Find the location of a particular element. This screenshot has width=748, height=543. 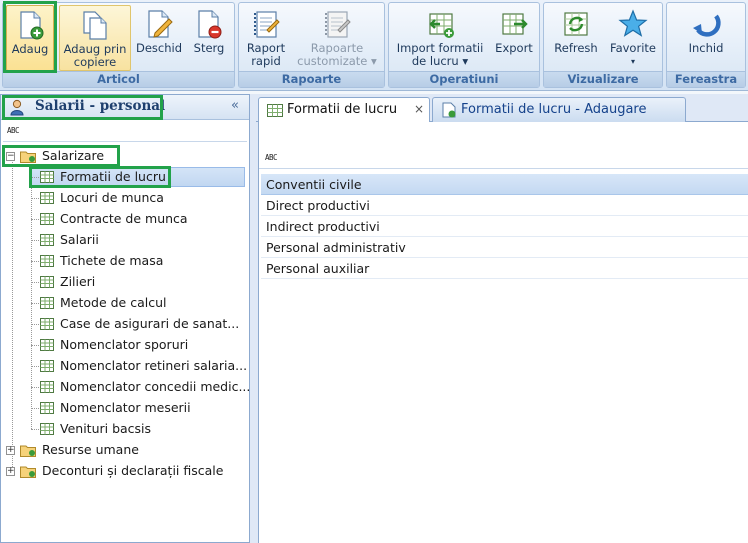

ribbon-group-title-articol: Articol is located at coordinates (118, 79).